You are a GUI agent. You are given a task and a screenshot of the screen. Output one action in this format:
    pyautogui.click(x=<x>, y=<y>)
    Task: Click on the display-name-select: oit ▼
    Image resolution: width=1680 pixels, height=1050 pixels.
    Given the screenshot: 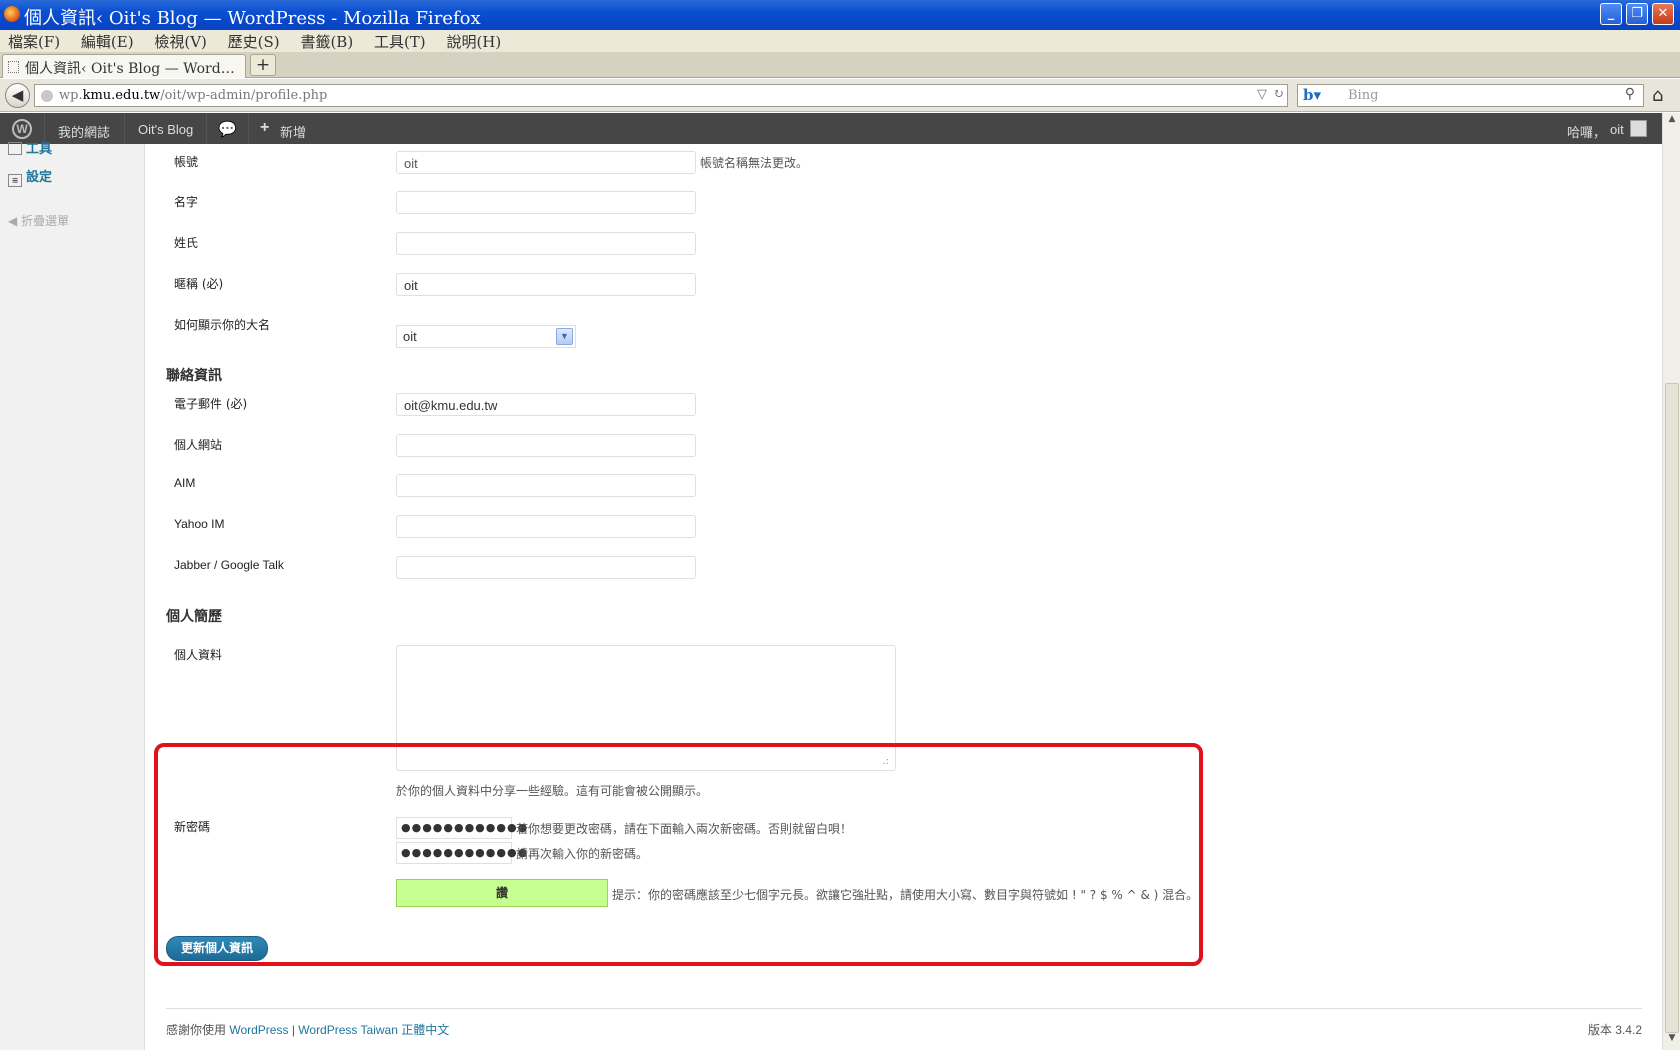 What is the action you would take?
    pyautogui.click(x=486, y=336)
    